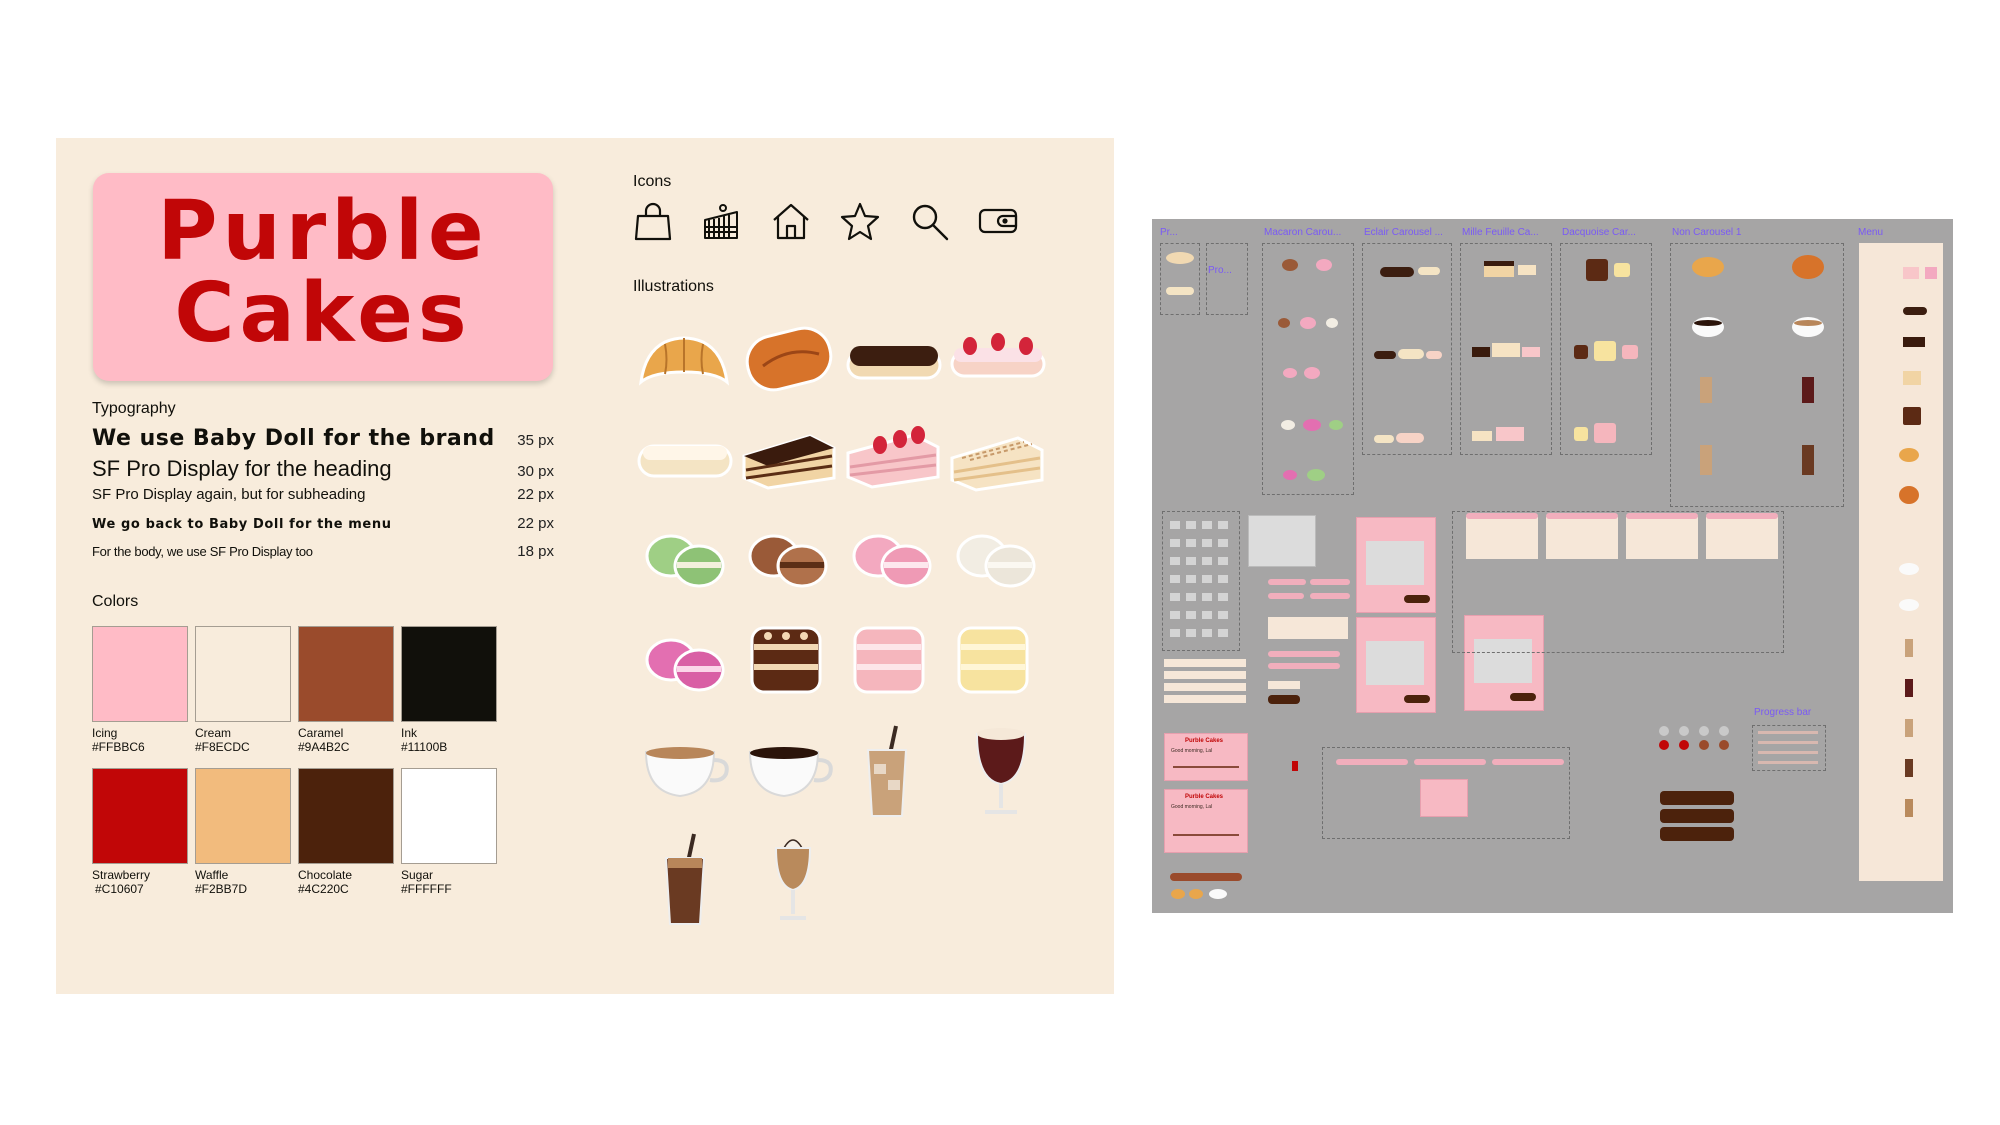 This screenshot has width=2000, height=1125. I want to click on brand-logo: Purble Cakes, so click(323, 273).